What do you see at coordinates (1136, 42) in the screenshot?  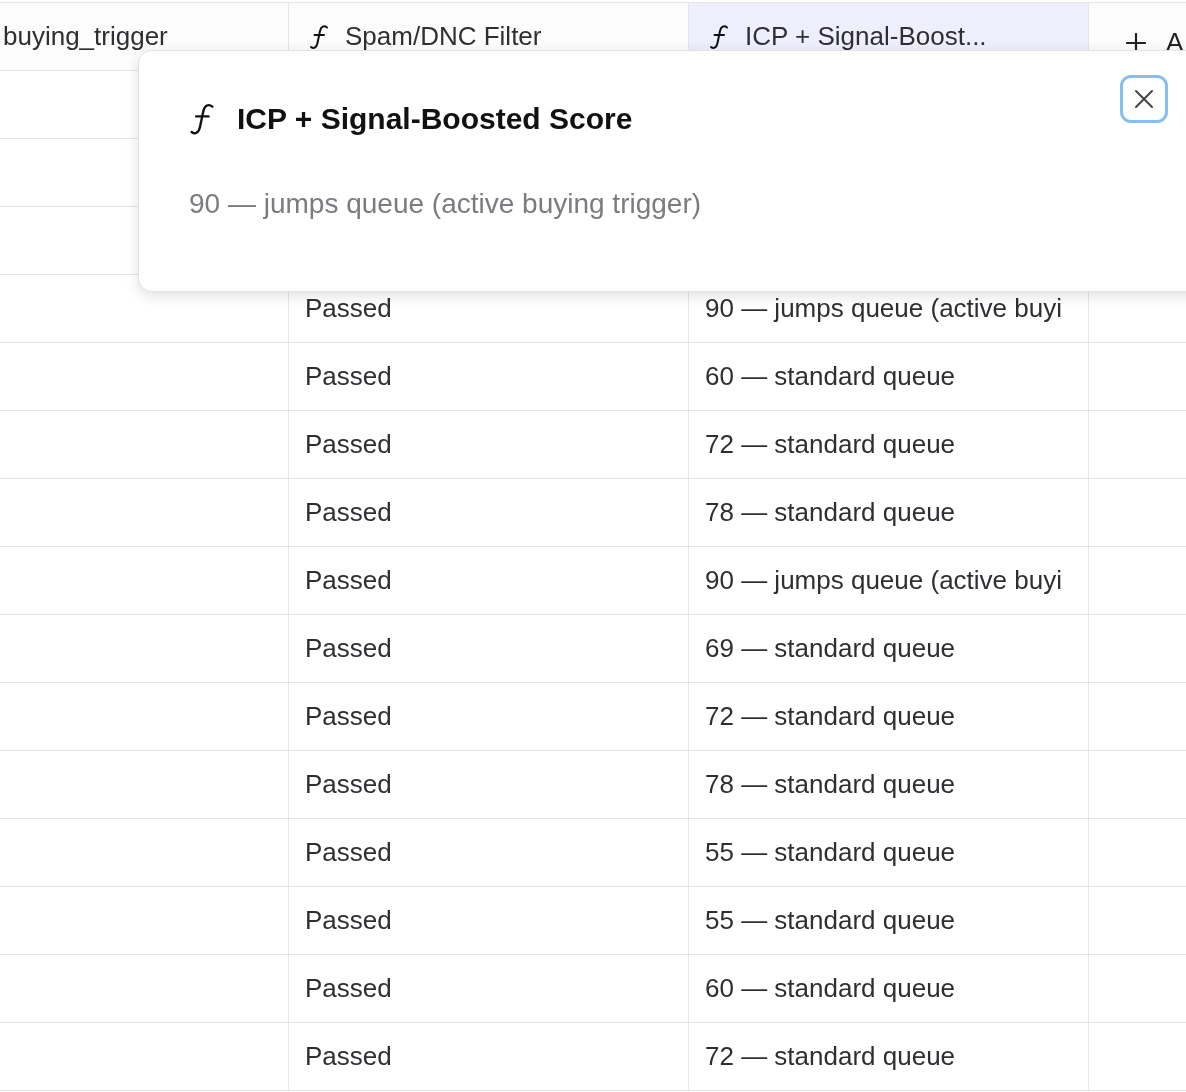 I see `plus-icon` at bounding box center [1136, 42].